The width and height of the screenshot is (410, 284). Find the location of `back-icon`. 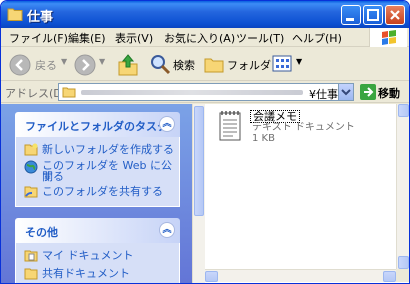

back-icon is located at coordinates (20, 65).